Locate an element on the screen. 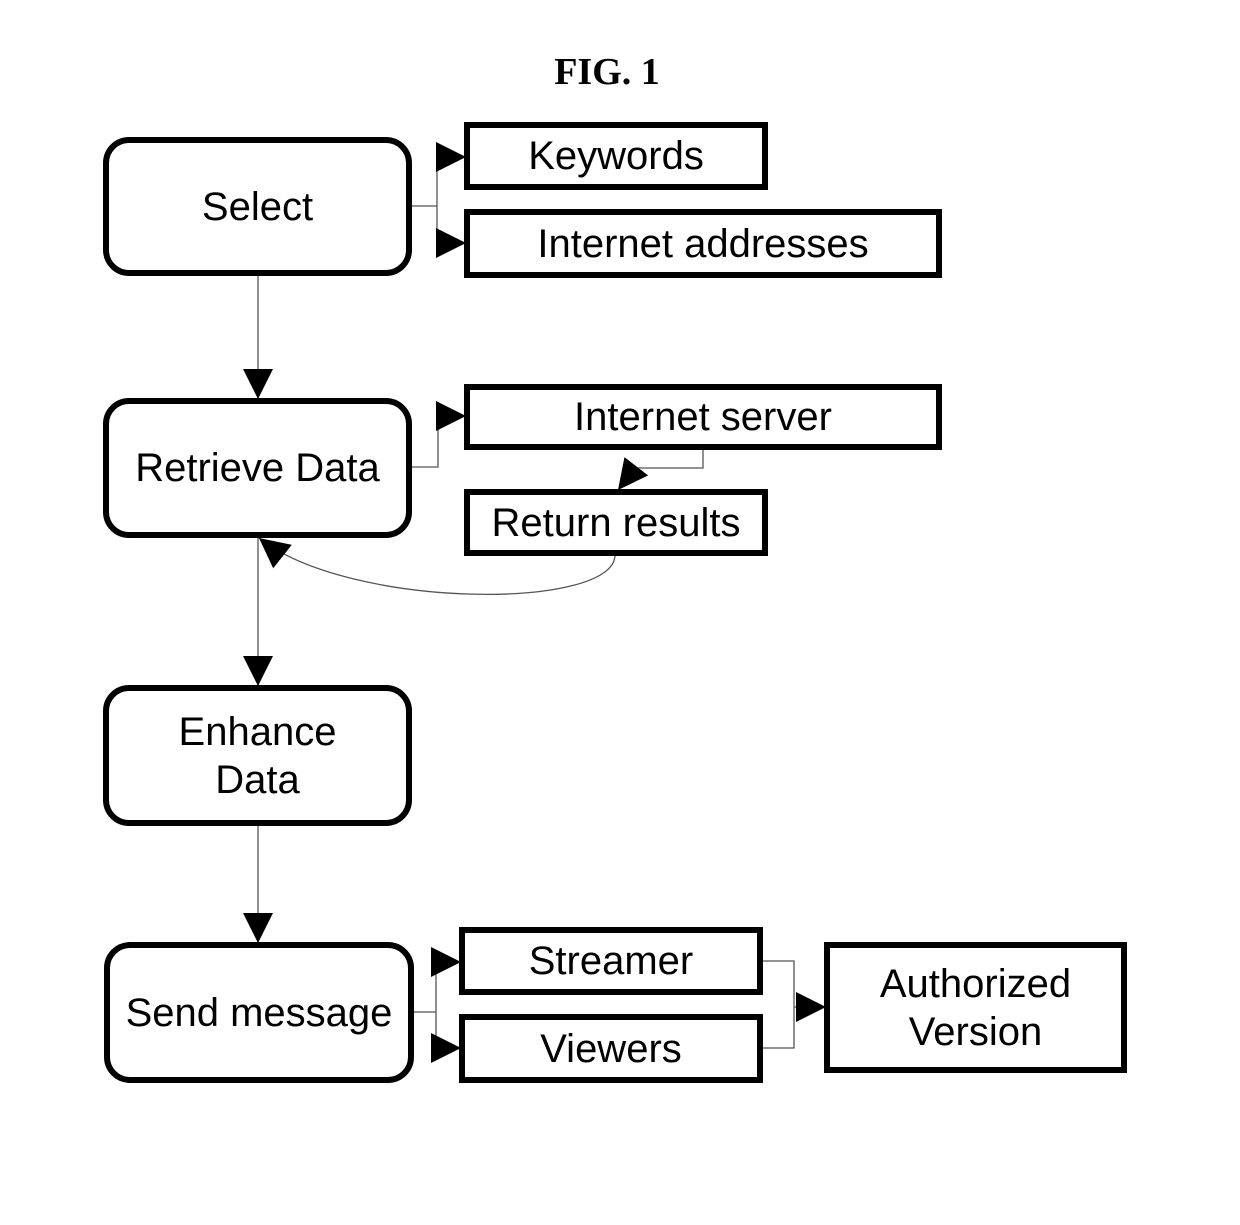 The image size is (1240, 1225). node-retrieve-data-label: Retrieve Data is located at coordinates (257, 468).